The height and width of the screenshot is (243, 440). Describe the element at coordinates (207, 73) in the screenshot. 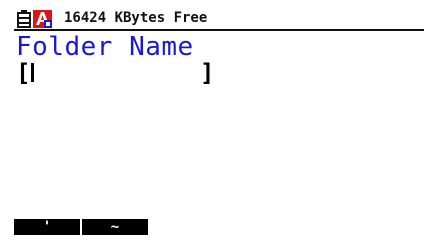

I see `close-bracket: ]` at that location.